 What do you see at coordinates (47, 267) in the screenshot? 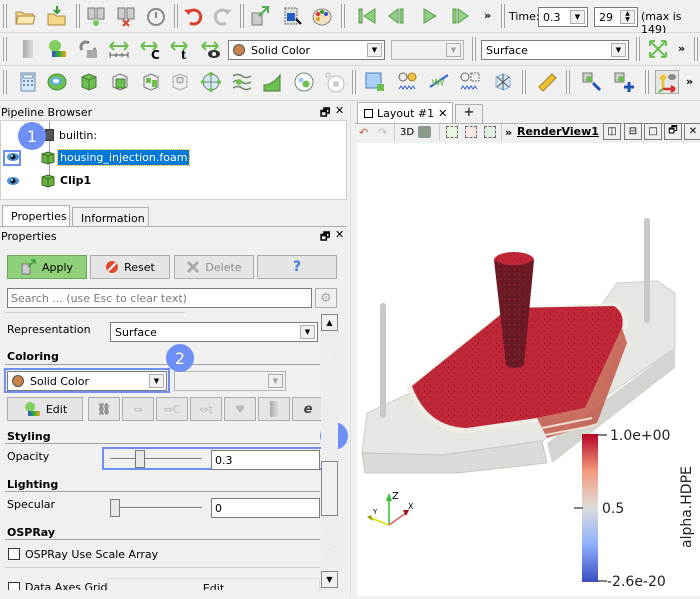
I see `apply-button: Apply` at bounding box center [47, 267].